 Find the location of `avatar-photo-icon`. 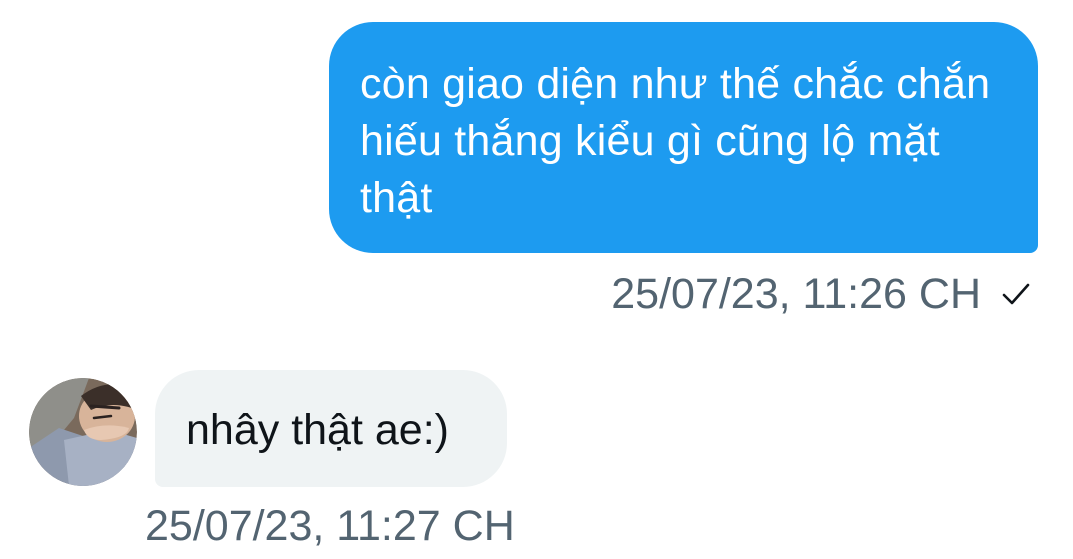

avatar-photo-icon is located at coordinates (83, 432).